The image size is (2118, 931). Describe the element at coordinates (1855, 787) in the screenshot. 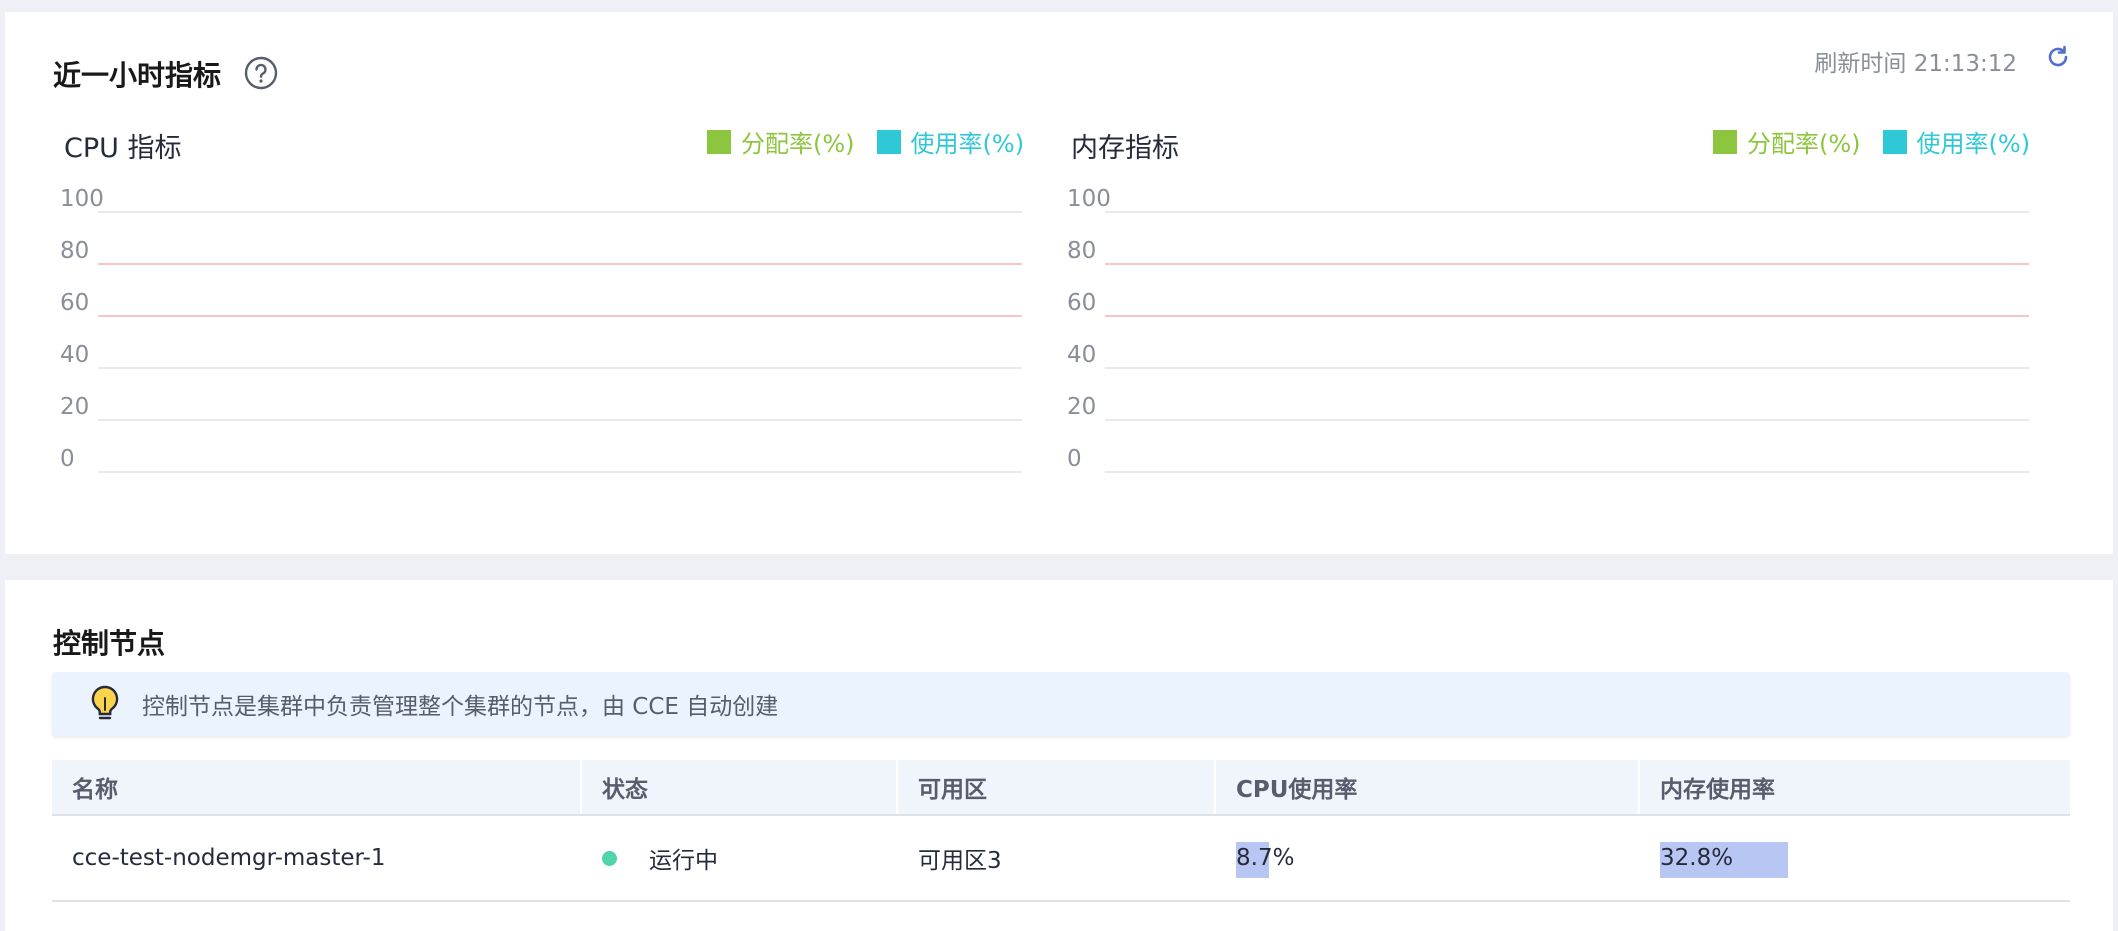

I see `column-header-memory: 内存使用率` at that location.